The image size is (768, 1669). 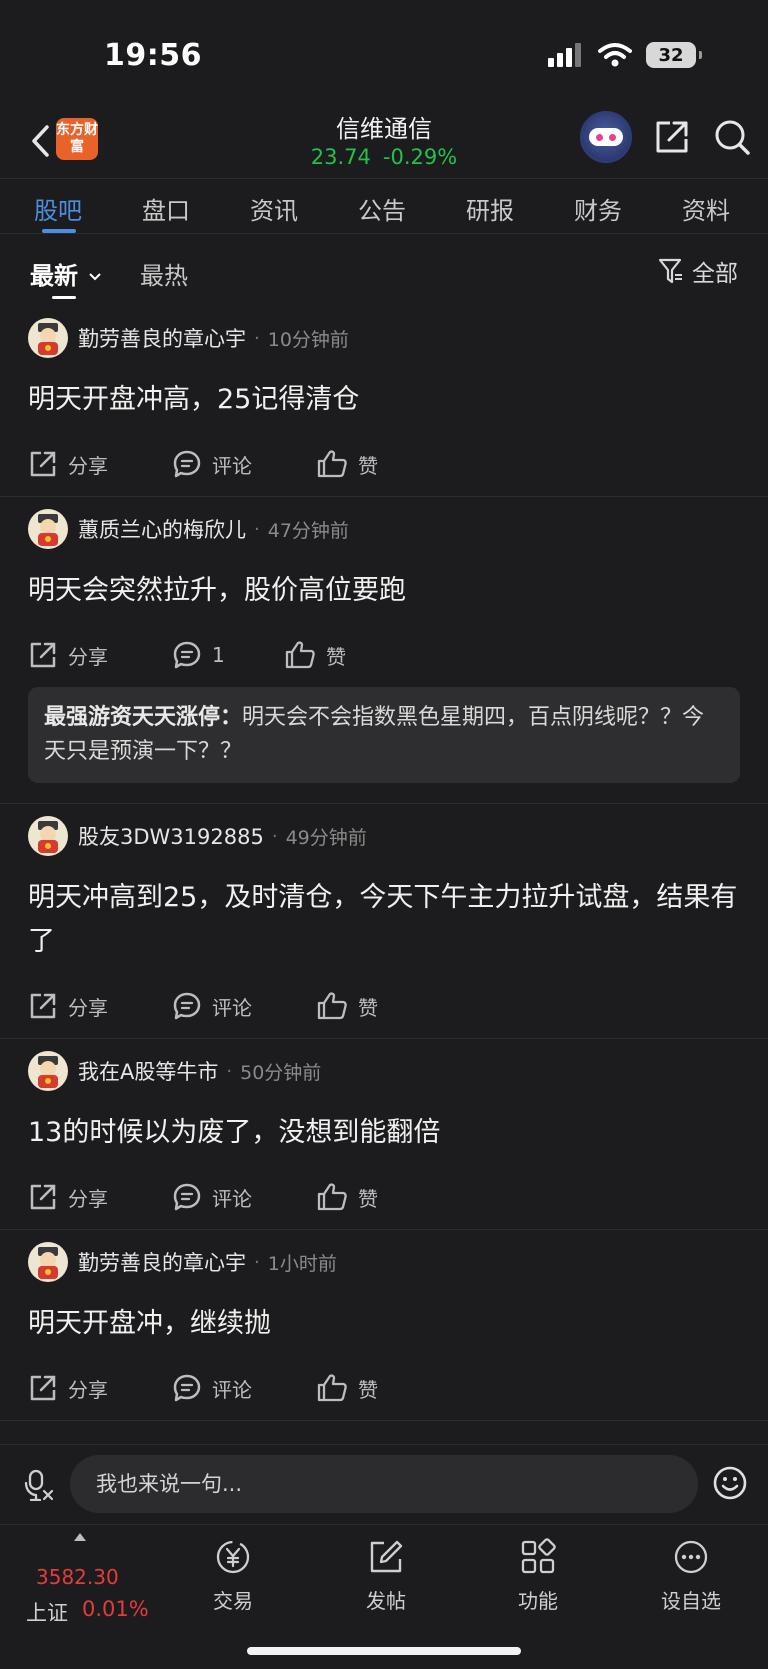 What do you see at coordinates (606, 137) in the screenshot?
I see `robot-assistant-icon` at bounding box center [606, 137].